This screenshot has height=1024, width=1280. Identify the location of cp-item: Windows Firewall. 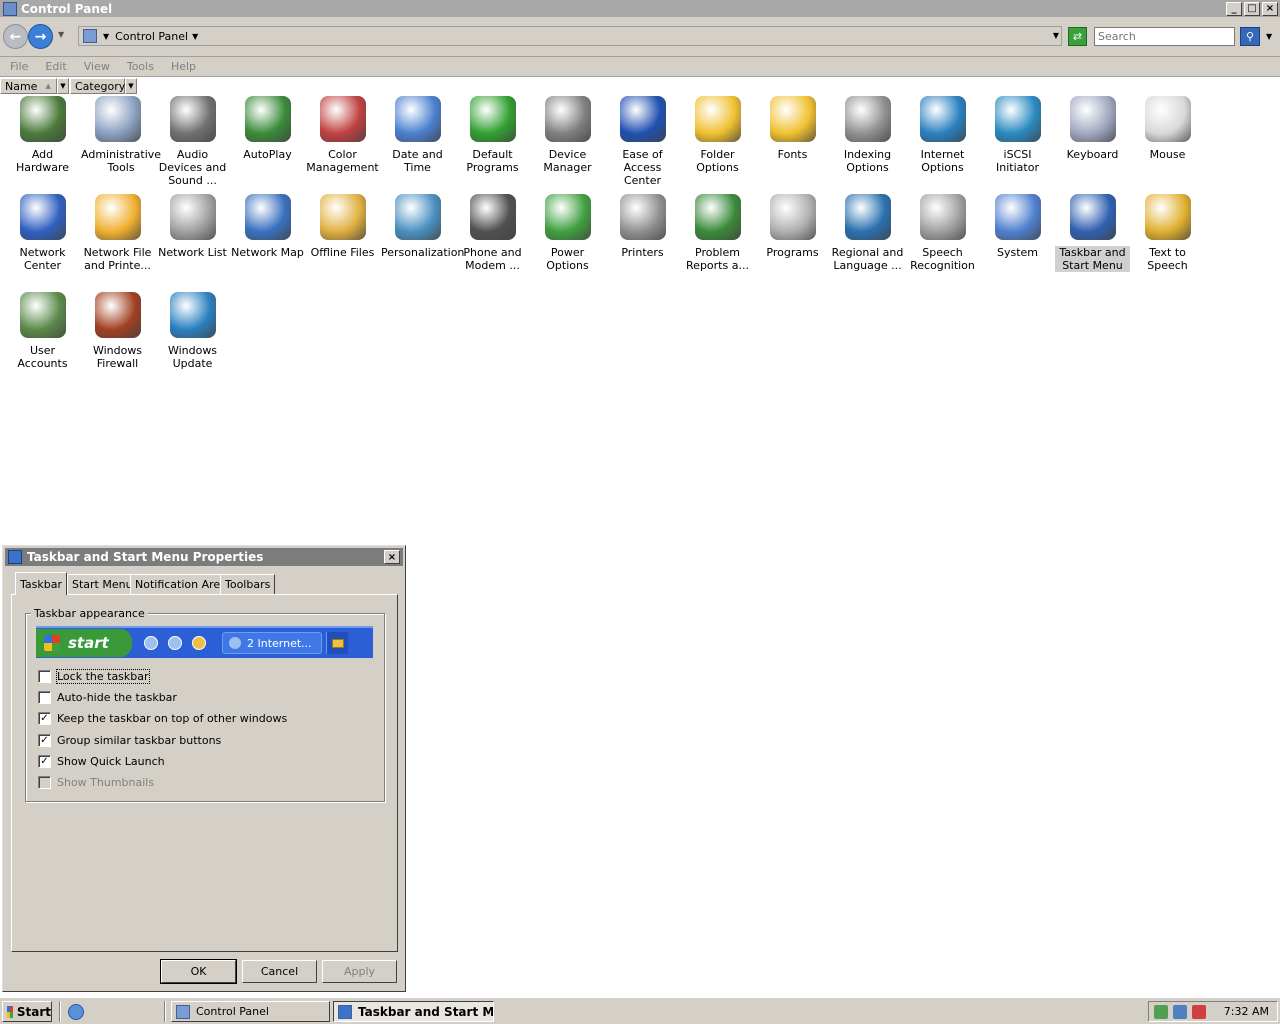
(117, 331).